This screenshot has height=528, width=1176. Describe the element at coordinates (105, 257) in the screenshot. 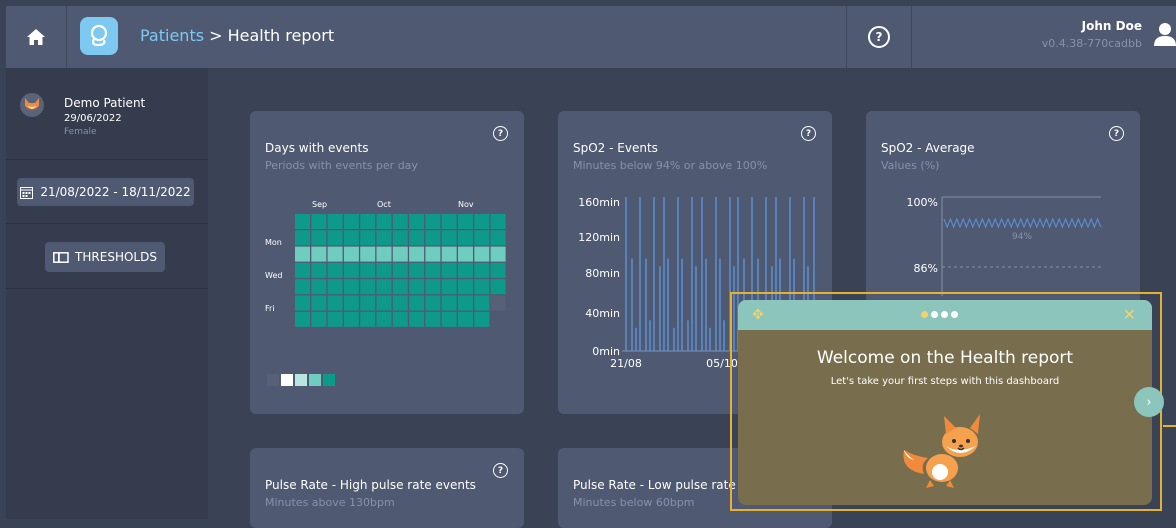

I see `thresholds-button: THRESHOLDS` at that location.